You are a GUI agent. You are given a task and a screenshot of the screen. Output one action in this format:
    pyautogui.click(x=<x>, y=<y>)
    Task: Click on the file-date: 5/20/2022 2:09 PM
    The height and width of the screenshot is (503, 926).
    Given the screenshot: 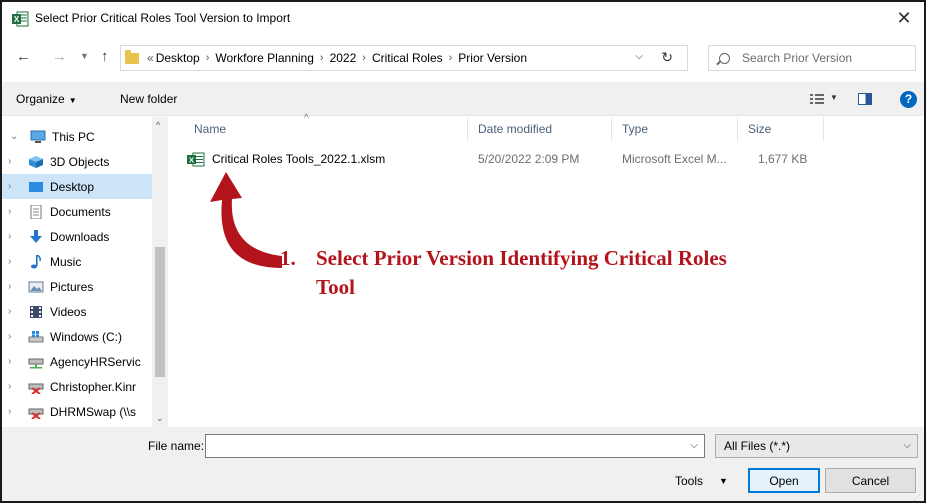 What is the action you would take?
    pyautogui.click(x=529, y=159)
    